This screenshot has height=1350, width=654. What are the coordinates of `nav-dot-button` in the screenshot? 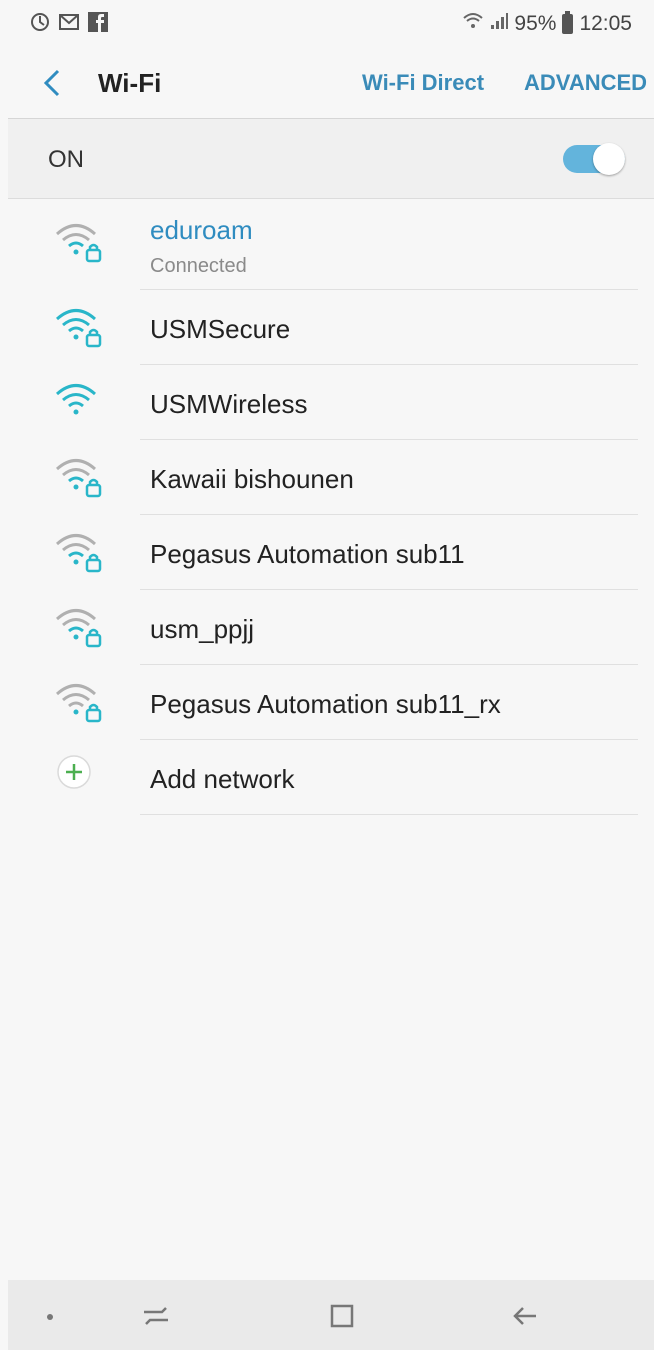 It's located at (50, 1316).